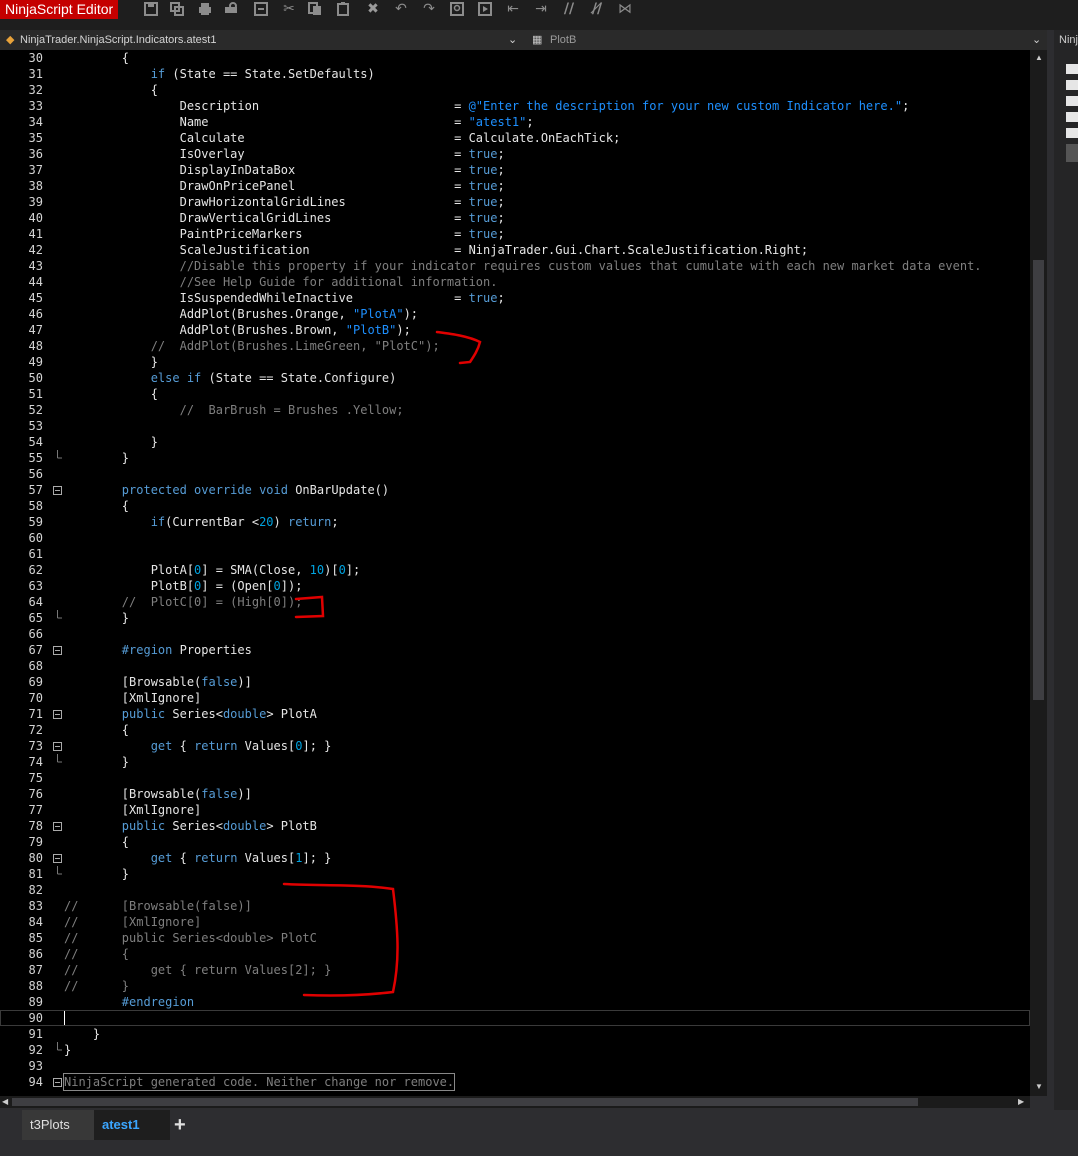 The height and width of the screenshot is (1156, 1078). I want to click on line-number: 94, so click(35, 1082).